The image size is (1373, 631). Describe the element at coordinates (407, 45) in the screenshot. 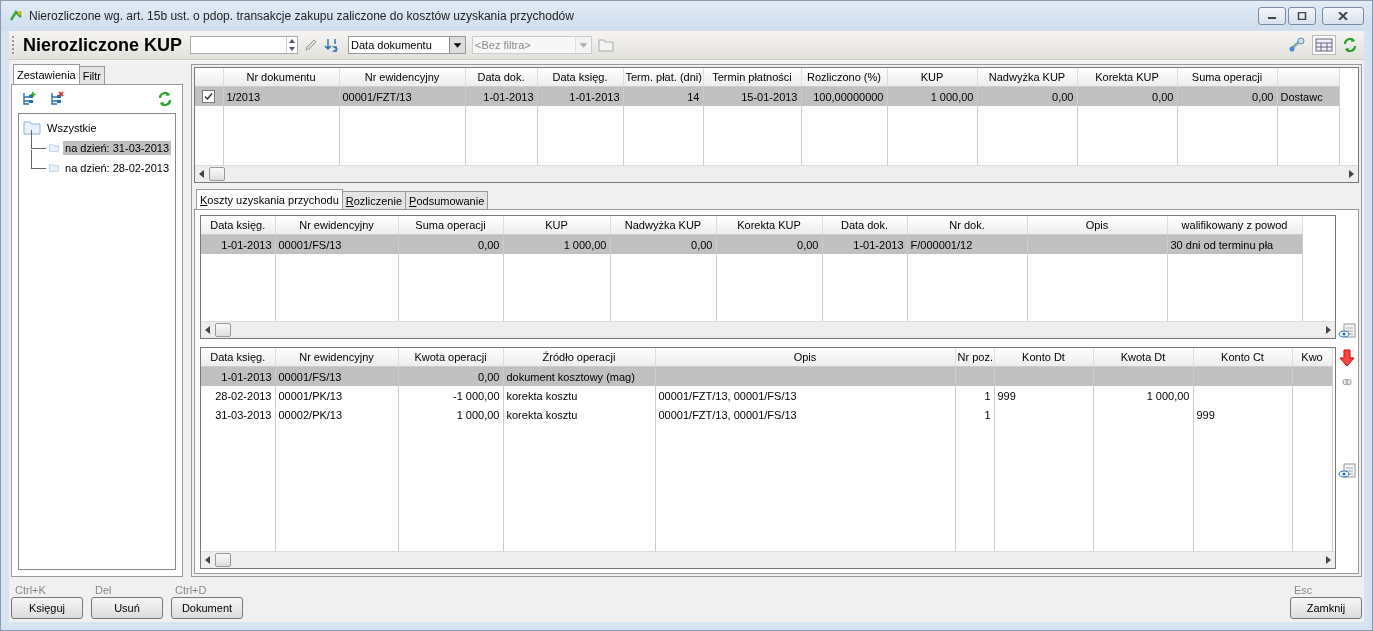

I see `sort-dropdown: Data dokumentu` at that location.